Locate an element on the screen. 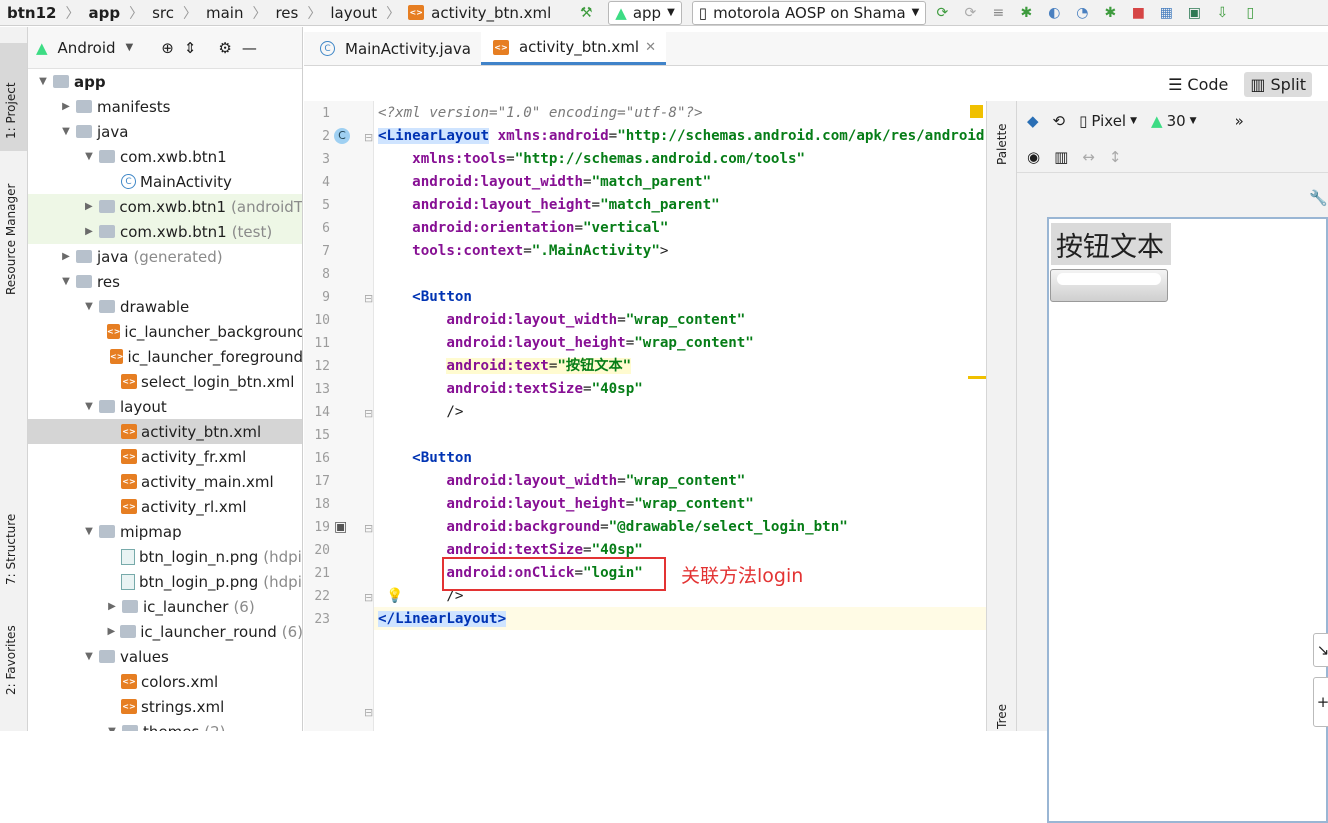  code-line: android:layout_width="match_parent" is located at coordinates (544, 182).